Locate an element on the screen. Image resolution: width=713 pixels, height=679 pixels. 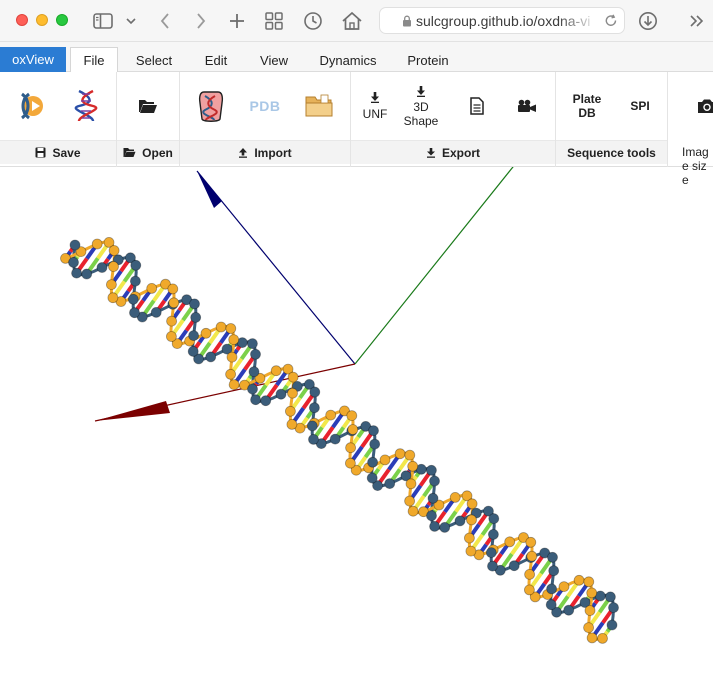
plate-db-label: Plate DB is located at coordinates (587, 106).